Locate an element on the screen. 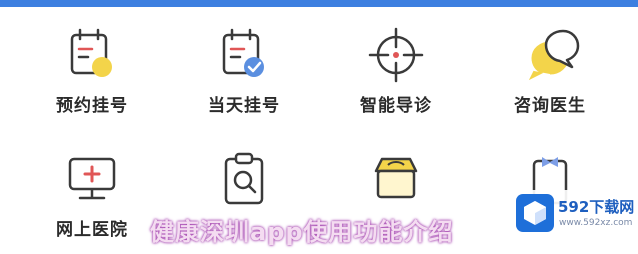 This screenshot has height=254, width=638. watermark: 592下载网 www.592xz.com is located at coordinates (573, 214).